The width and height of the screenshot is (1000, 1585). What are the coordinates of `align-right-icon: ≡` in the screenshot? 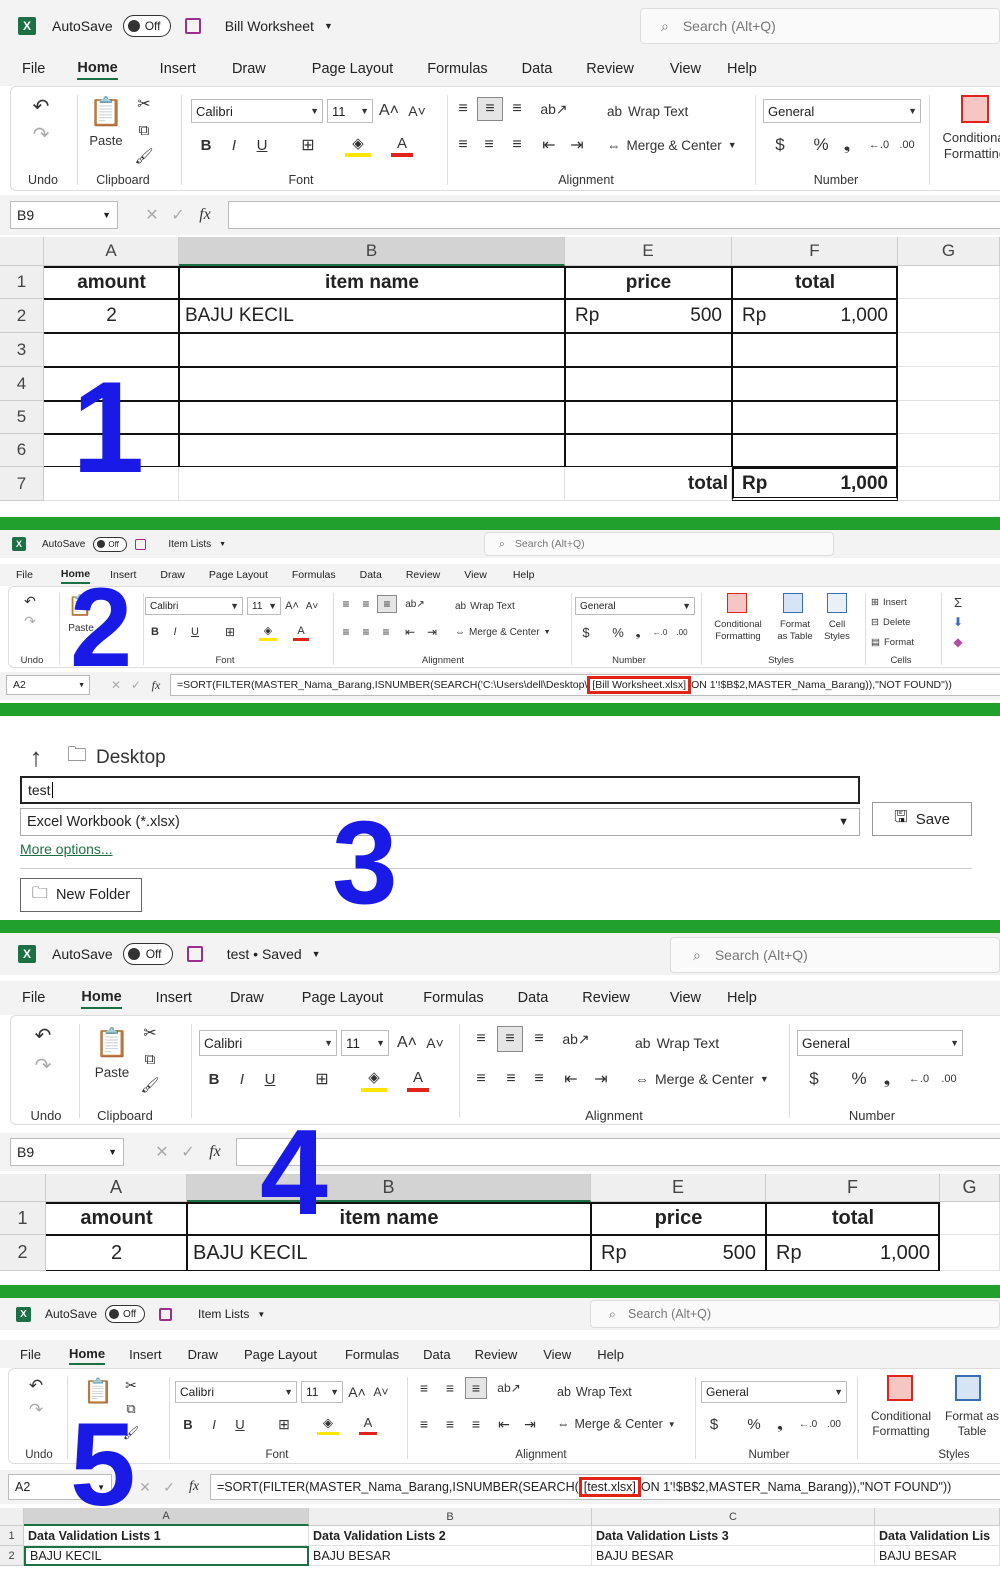 It's located at (539, 1079).